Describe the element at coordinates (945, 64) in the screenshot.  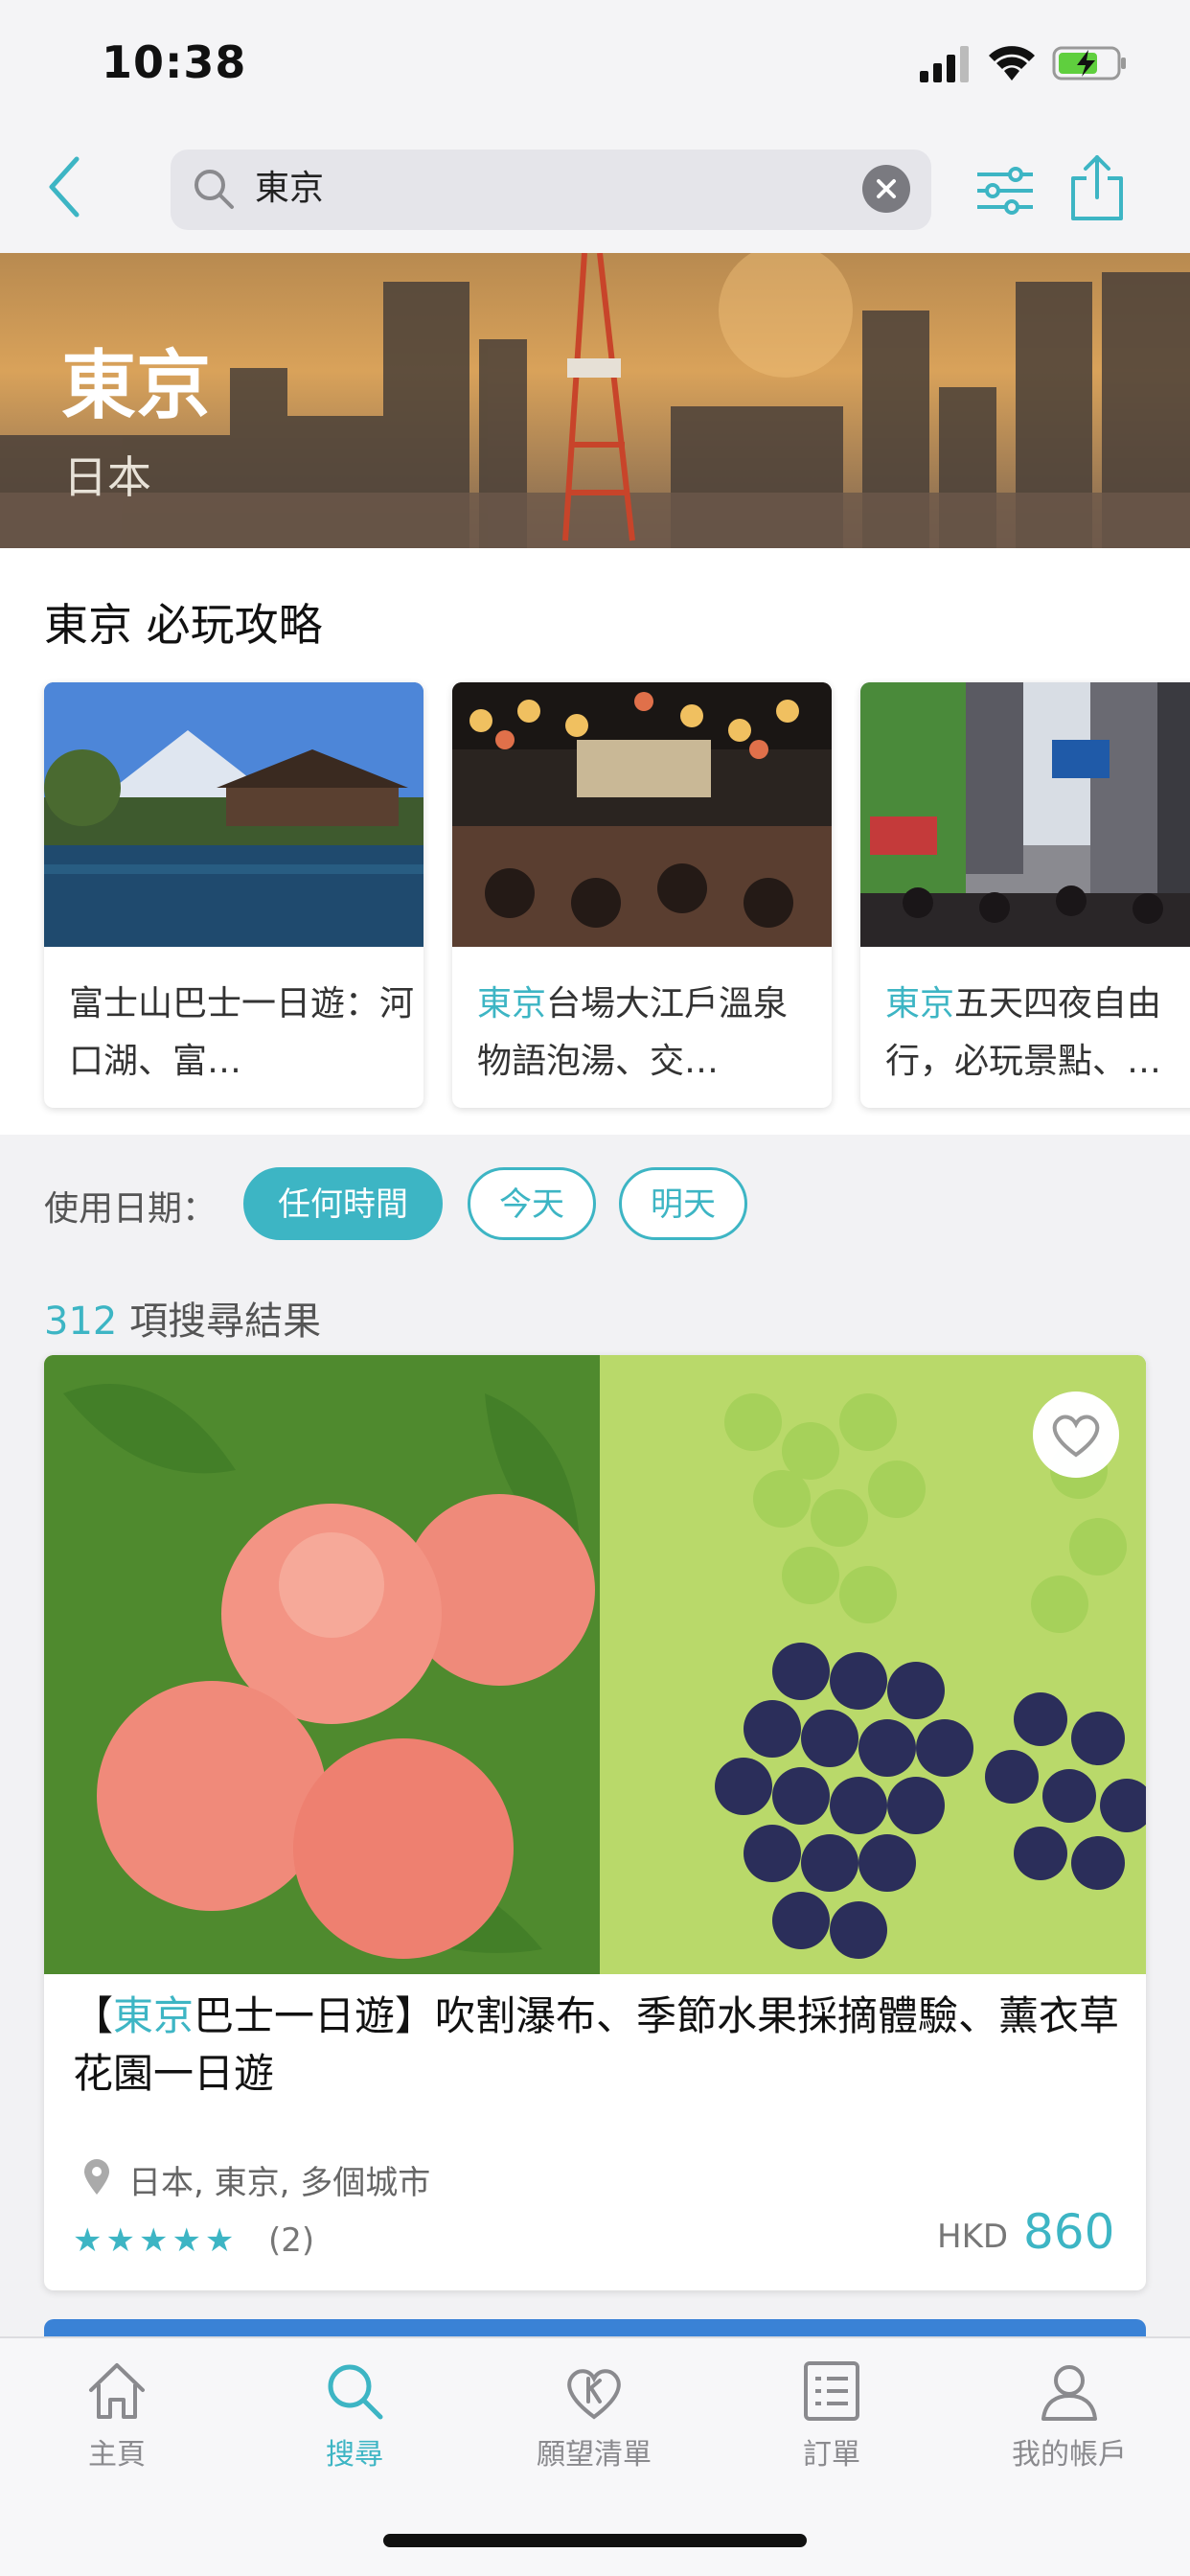
I see `cellular-signal-icon` at that location.